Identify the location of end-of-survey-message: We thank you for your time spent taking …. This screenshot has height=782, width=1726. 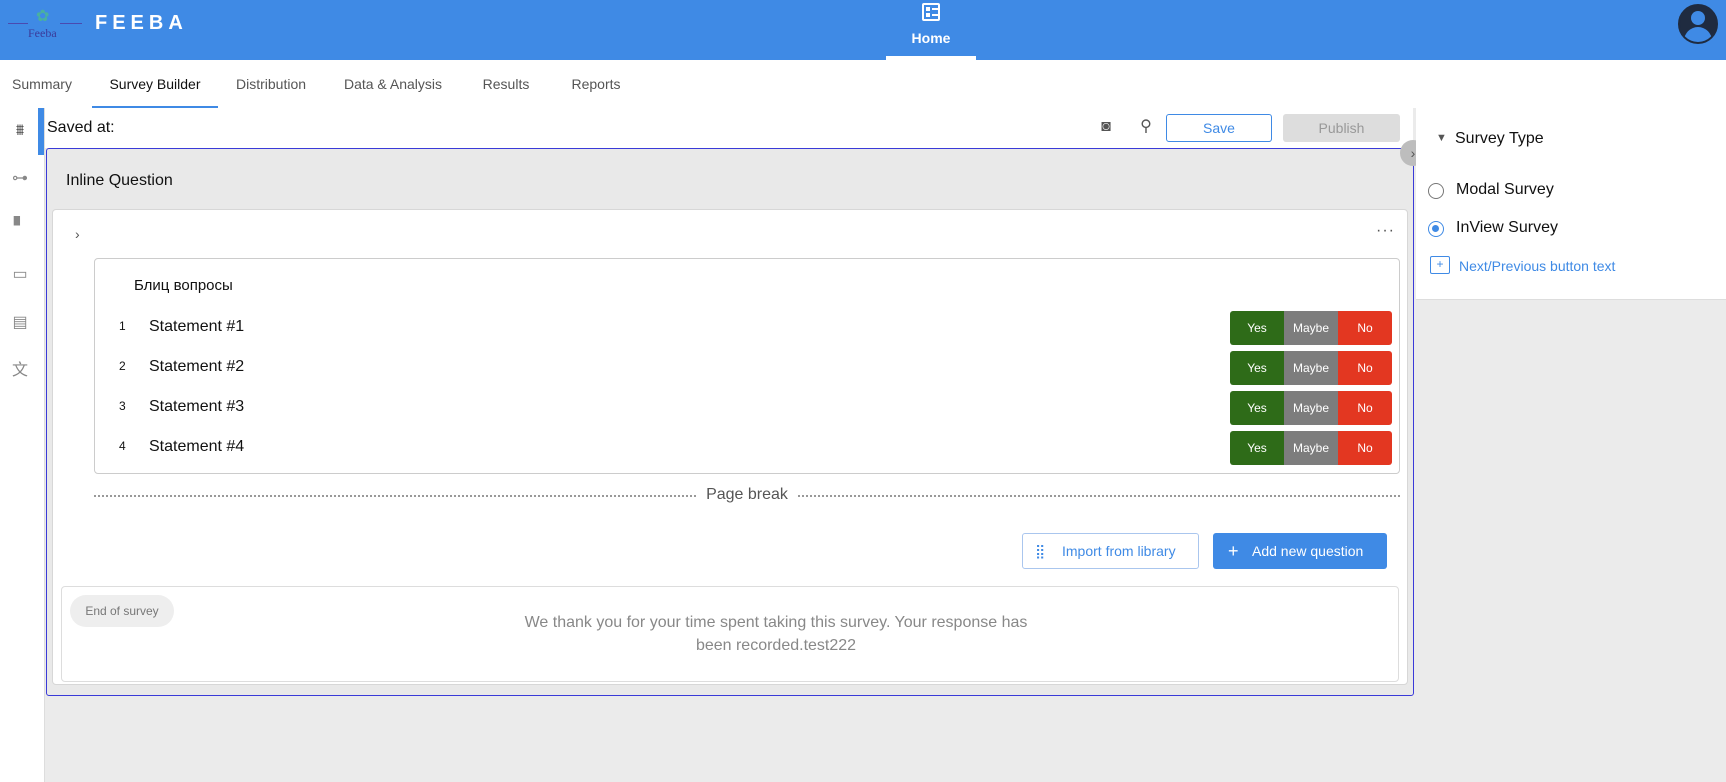
(776, 634).